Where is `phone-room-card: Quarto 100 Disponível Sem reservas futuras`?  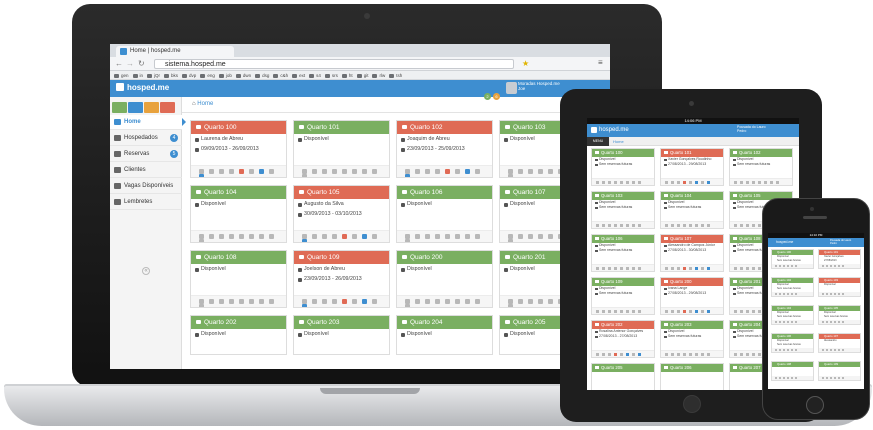
phone-room-card: Quarto 100 Disponível Sem reservas futuras is located at coordinates (792, 259).